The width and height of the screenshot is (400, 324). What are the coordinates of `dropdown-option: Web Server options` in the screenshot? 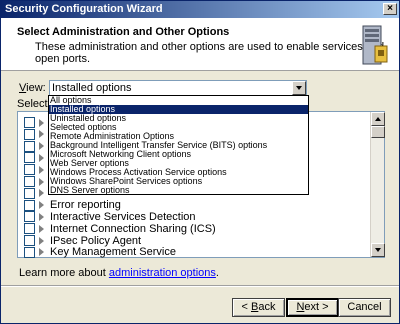 It's located at (178, 163).